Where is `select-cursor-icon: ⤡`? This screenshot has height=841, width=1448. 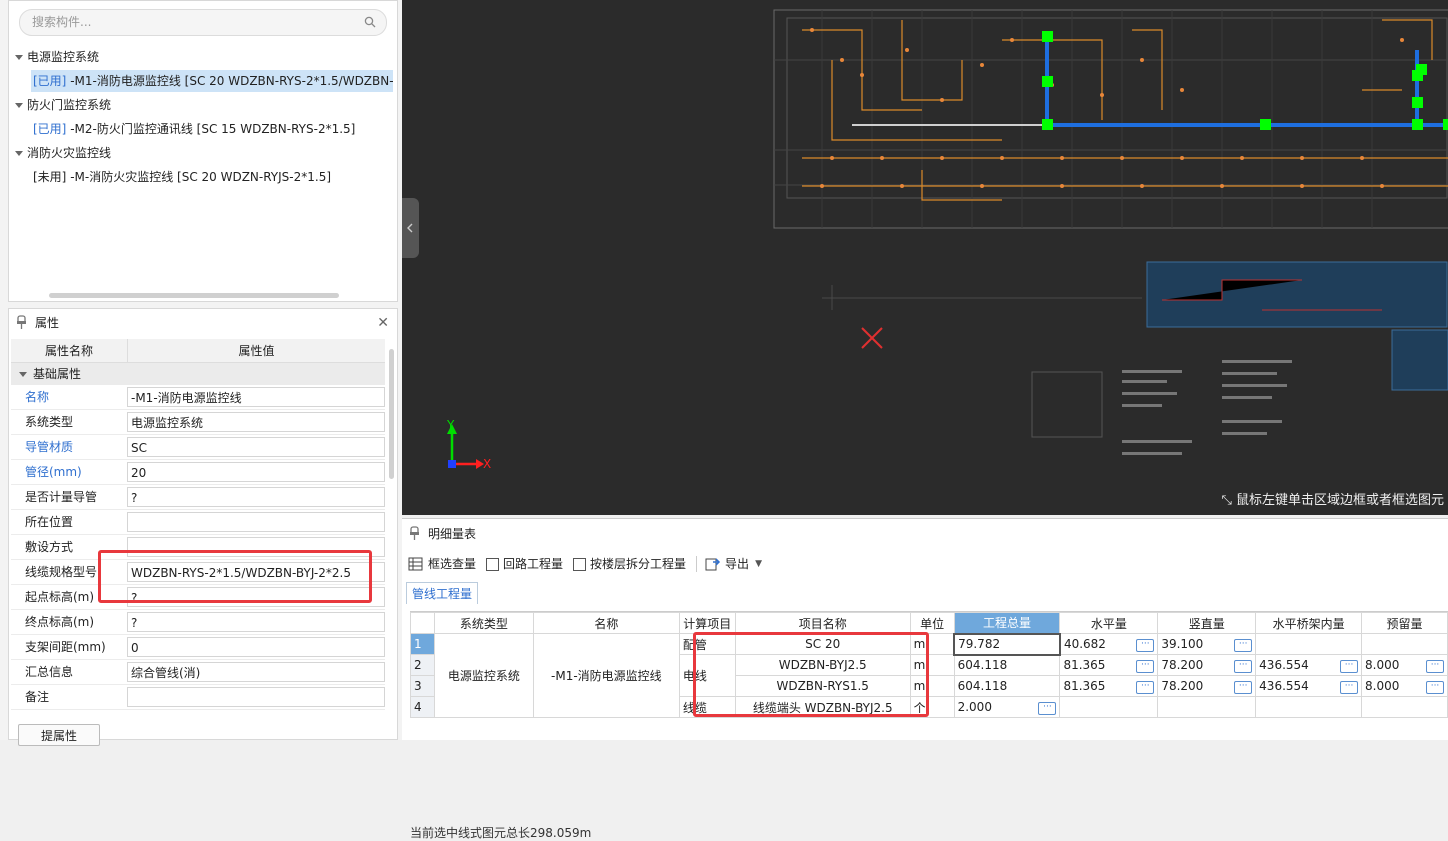 select-cursor-icon: ⤡ is located at coordinates (1228, 500).